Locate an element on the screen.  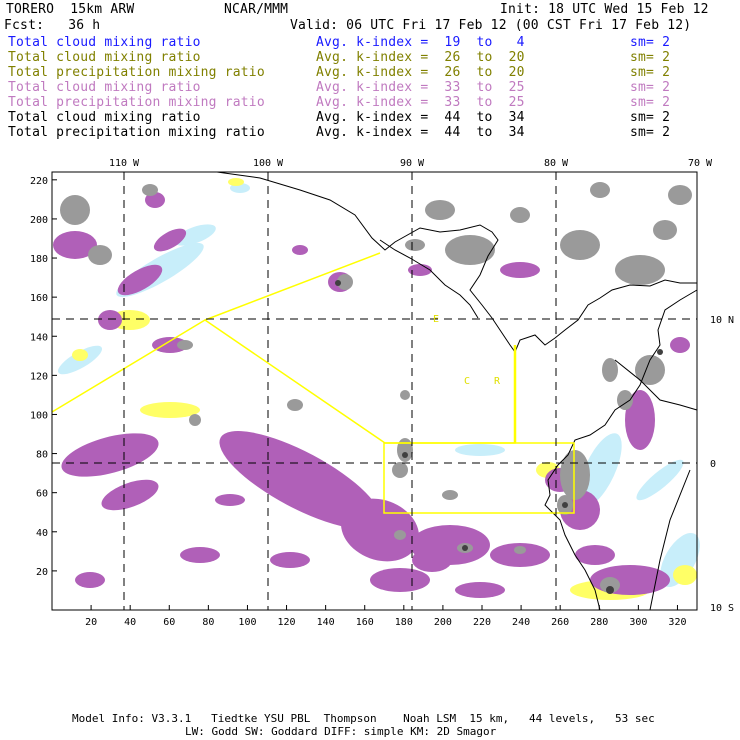
y-tick-label: 180 is located at coordinates (39, 259).